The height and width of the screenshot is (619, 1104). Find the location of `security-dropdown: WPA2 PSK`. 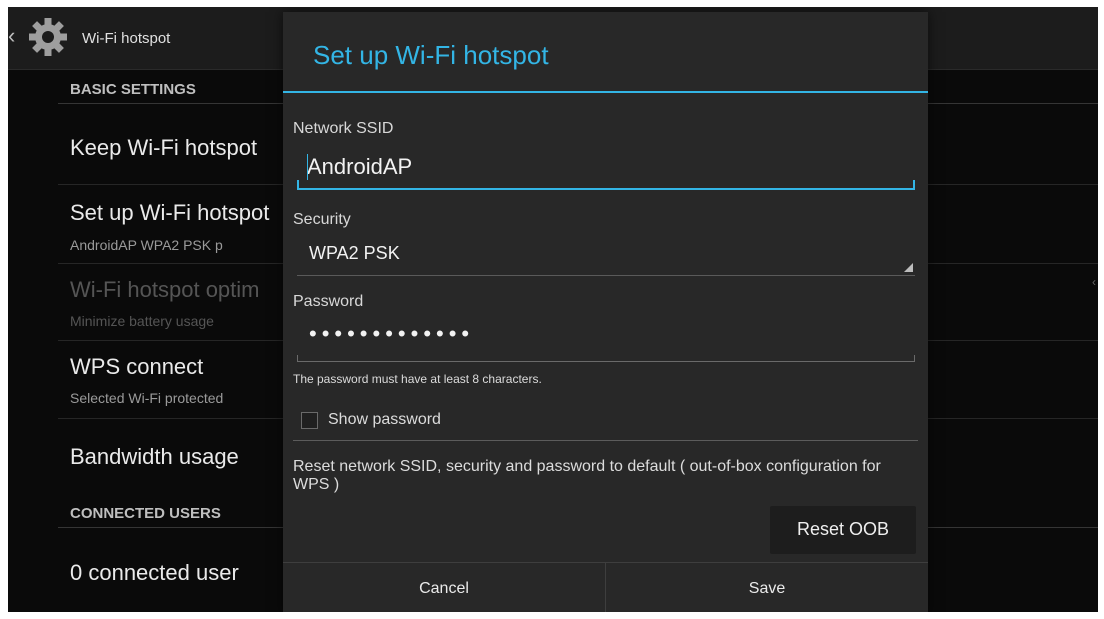

security-dropdown: WPA2 PSK is located at coordinates (606, 255).